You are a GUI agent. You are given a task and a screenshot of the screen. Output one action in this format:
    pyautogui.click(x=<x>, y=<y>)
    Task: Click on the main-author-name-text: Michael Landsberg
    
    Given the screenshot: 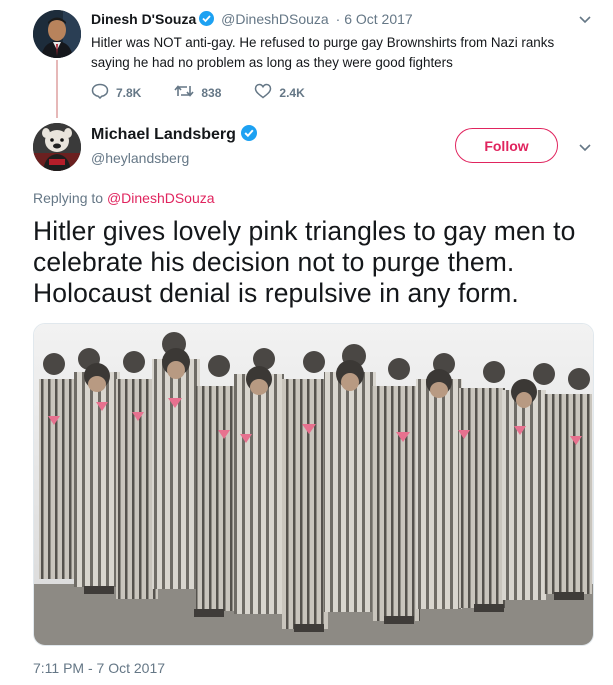 What is the action you would take?
    pyautogui.click(x=163, y=134)
    